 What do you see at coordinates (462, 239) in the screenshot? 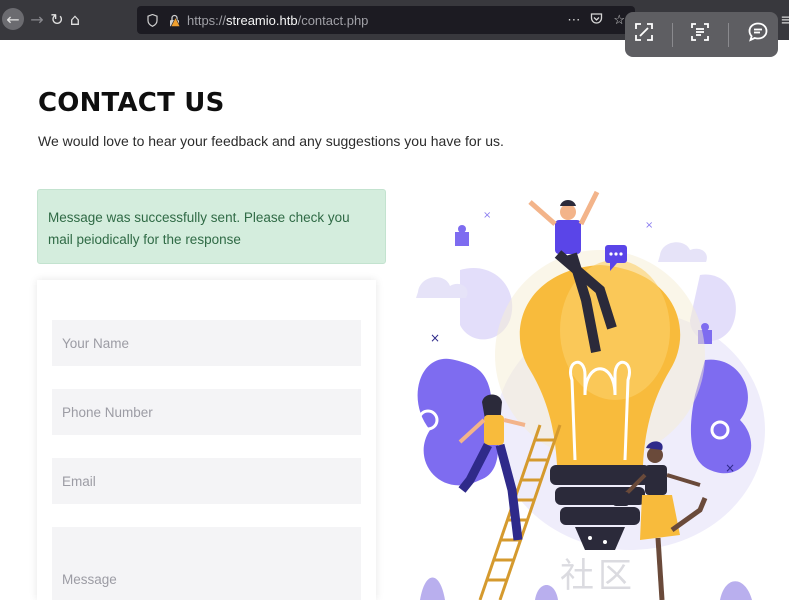
I see `puzzle-piece` at bounding box center [462, 239].